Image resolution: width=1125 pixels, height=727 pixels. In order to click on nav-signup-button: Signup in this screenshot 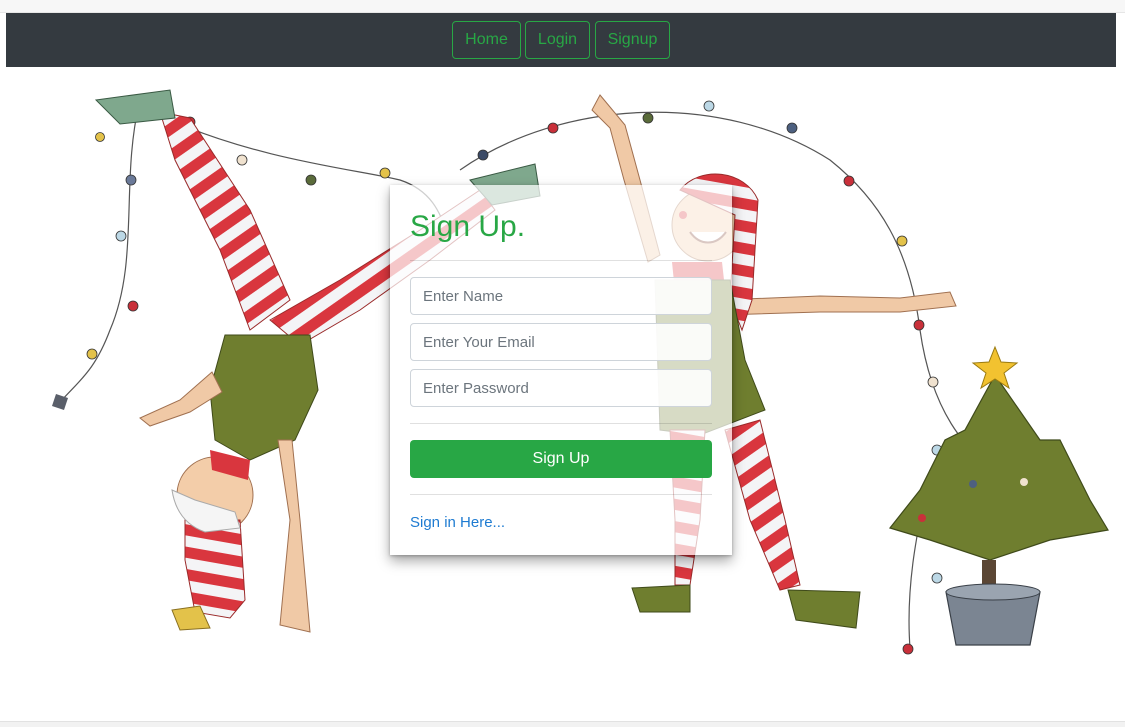, I will do `click(632, 40)`.